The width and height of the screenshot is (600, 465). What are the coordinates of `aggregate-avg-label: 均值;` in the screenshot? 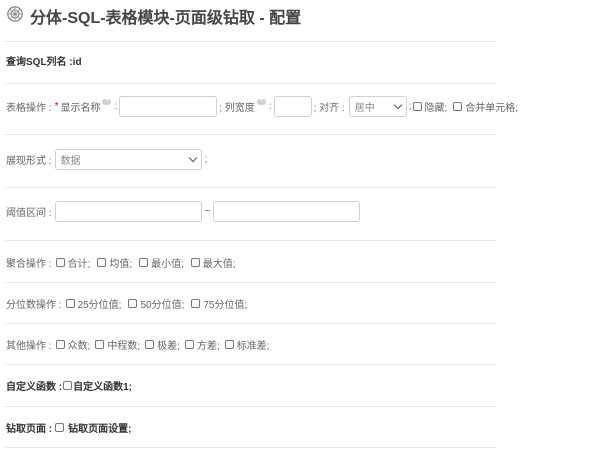 It's located at (121, 264).